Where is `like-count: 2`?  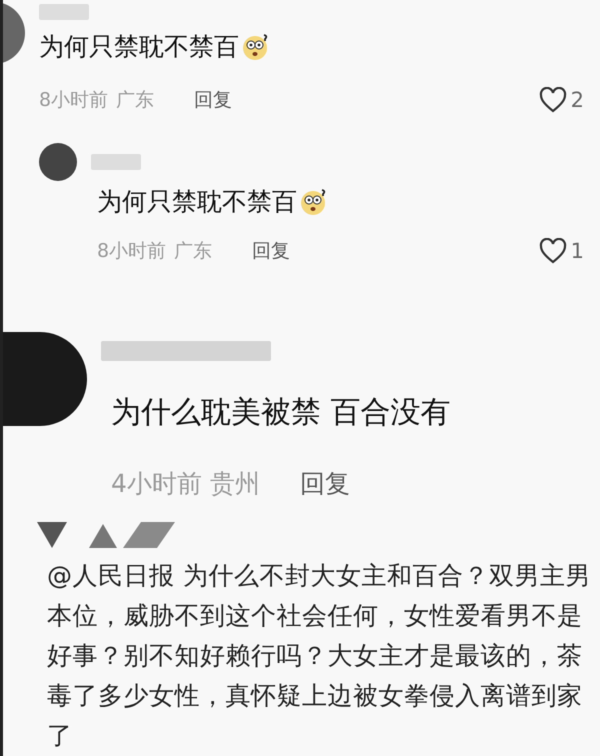 like-count: 2 is located at coordinates (577, 100).